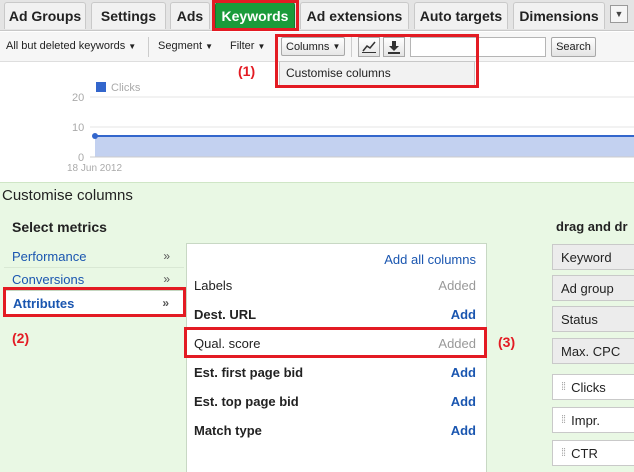 Image resolution: width=634 pixels, height=472 pixels. What do you see at coordinates (101, 87) in the screenshot?
I see `legend-swatch` at bounding box center [101, 87].